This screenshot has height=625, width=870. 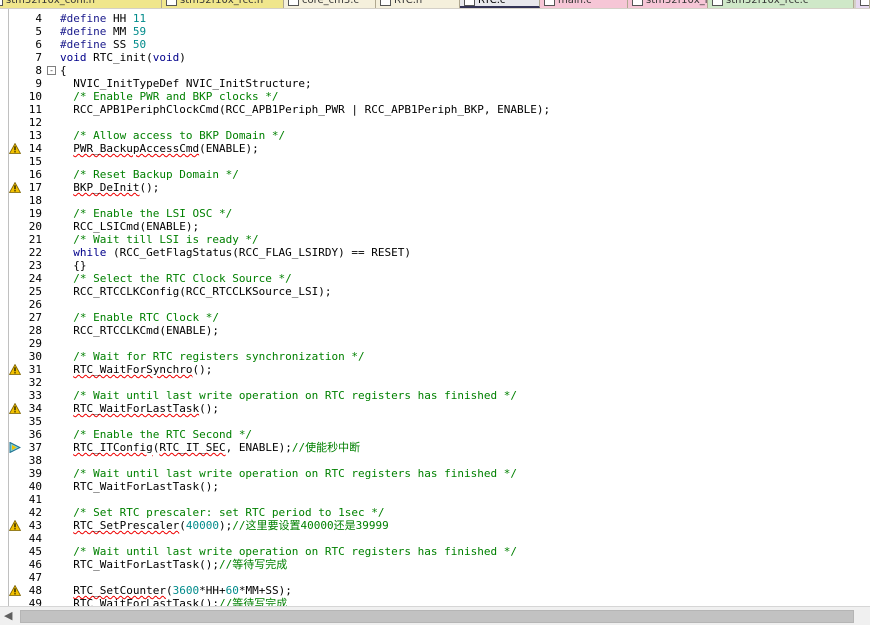 I want to click on tab-6: stm32f10x_it.c, so click(x=668, y=4).